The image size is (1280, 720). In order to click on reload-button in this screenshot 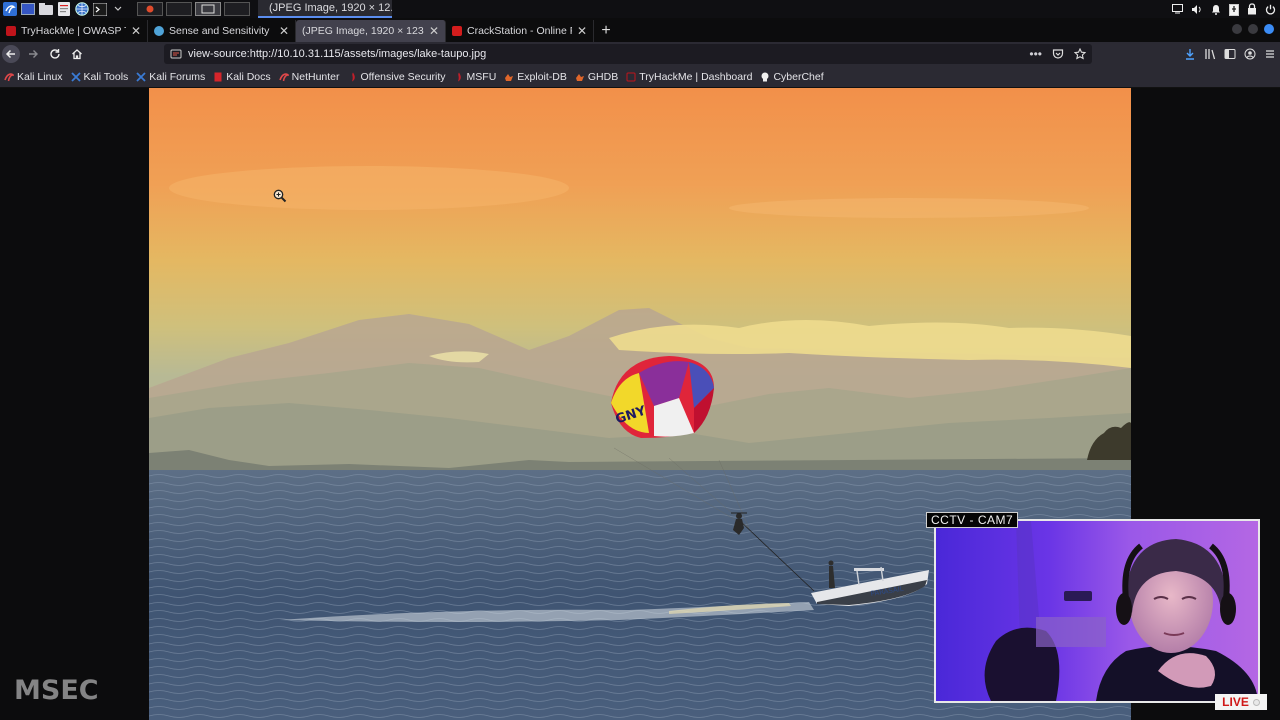, I will do `click(55, 54)`.